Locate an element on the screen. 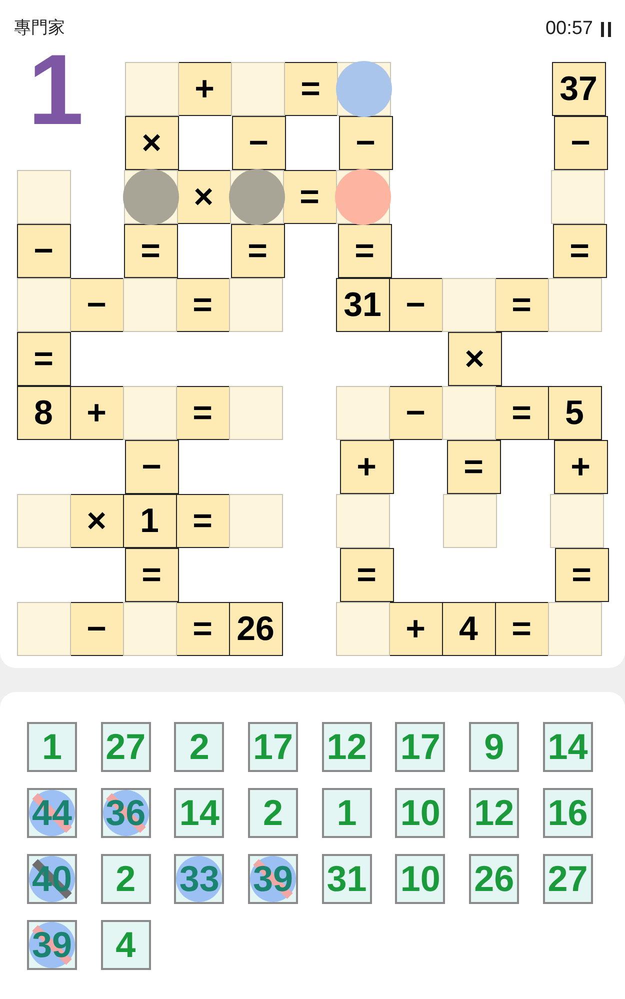  tile-number: 16 is located at coordinates (568, 813).